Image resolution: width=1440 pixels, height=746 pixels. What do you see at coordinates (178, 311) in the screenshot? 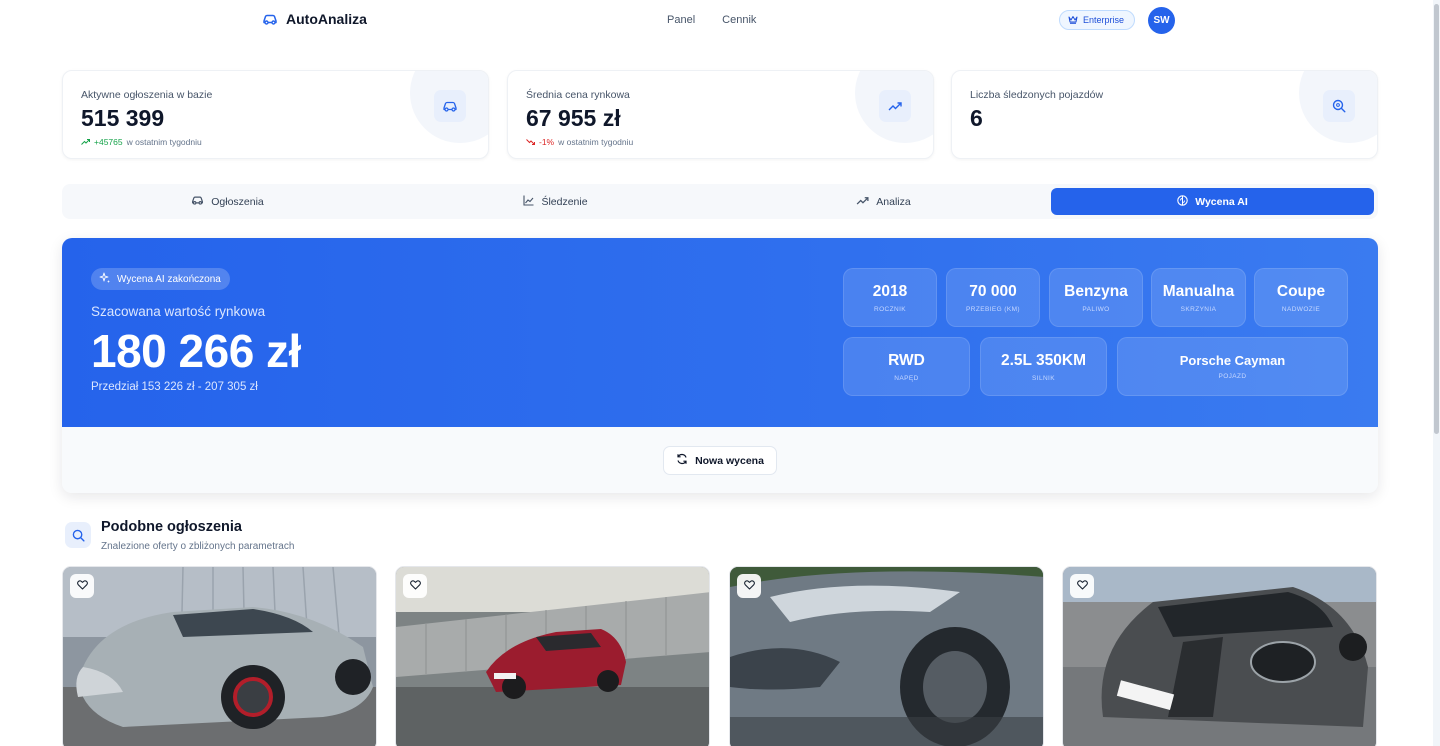
I see `valuation-subtitle: Szacowana wartość rynkowa` at bounding box center [178, 311].